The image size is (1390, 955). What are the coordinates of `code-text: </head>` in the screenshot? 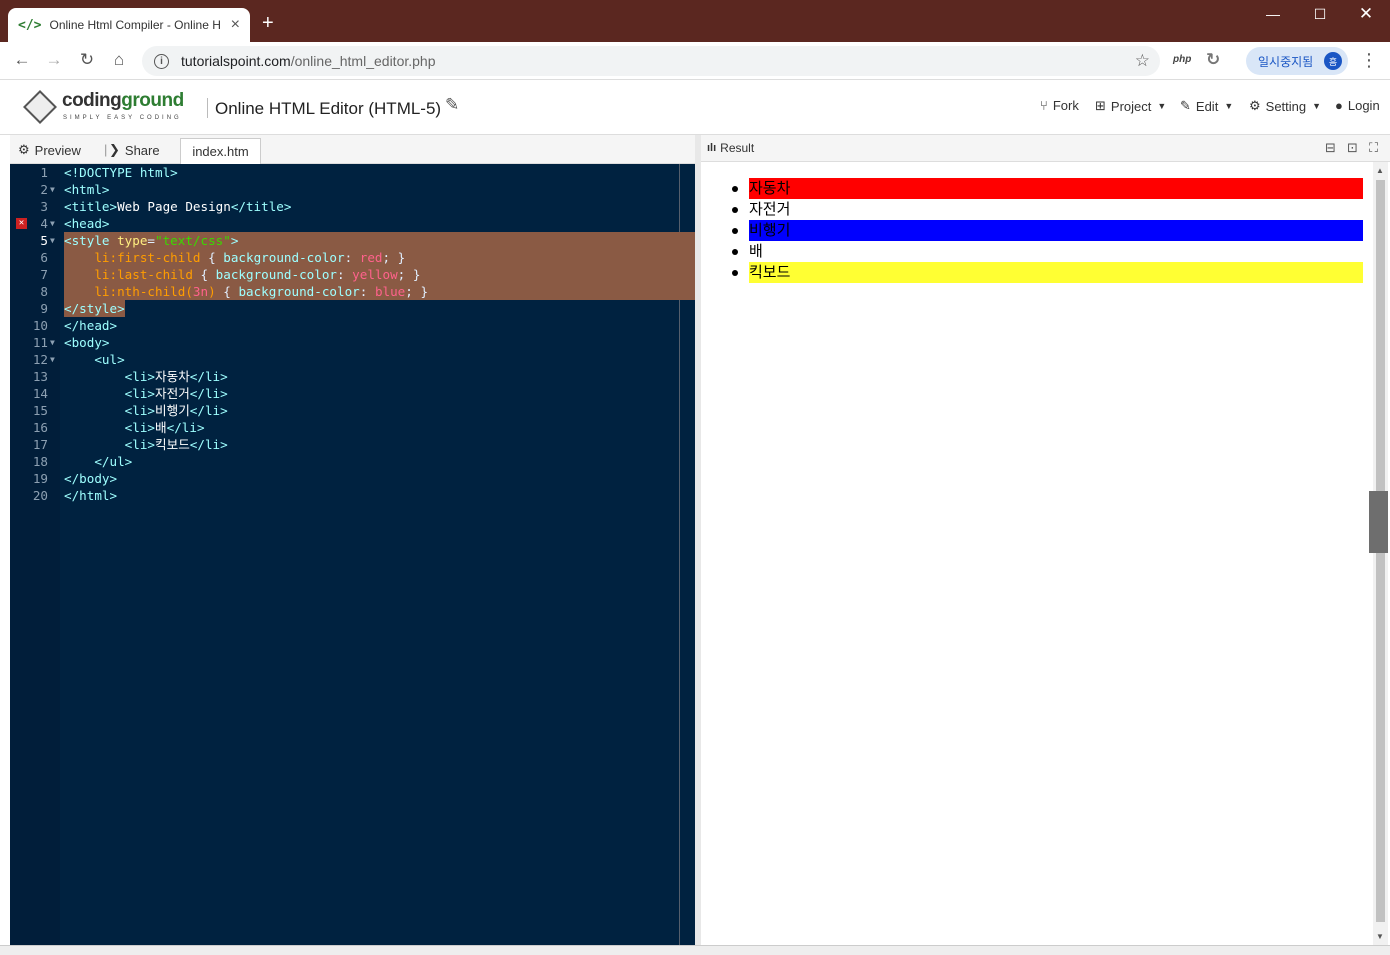 It's located at (91, 325).